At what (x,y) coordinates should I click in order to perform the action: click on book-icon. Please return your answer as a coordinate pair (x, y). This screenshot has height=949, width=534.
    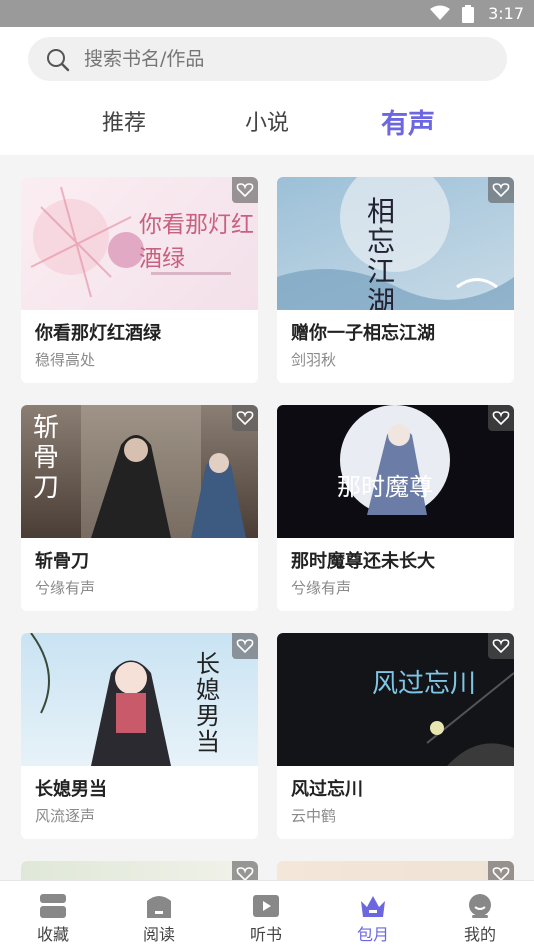
    Looking at the image, I should click on (159, 907).